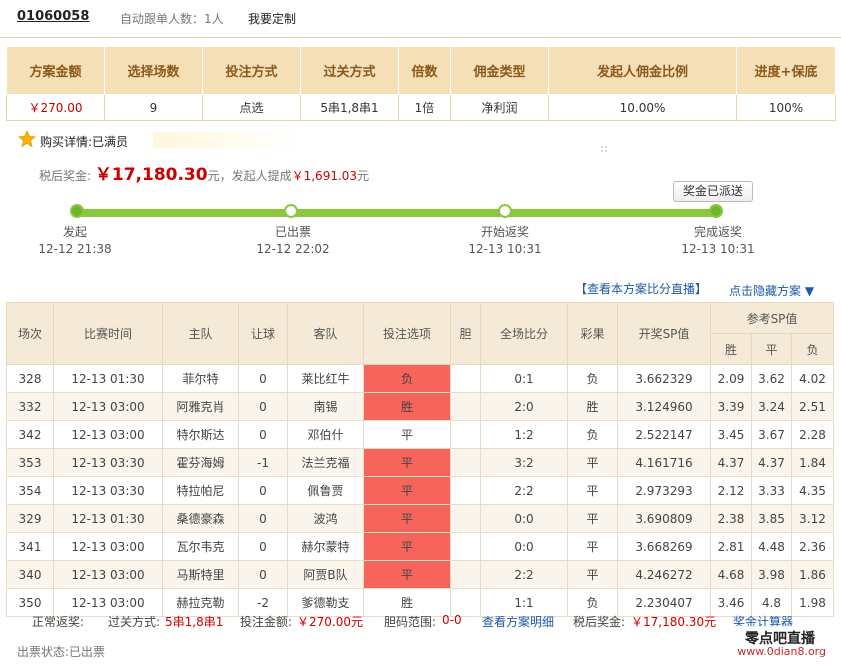  I want to click on progress-bar, so click(397, 213).